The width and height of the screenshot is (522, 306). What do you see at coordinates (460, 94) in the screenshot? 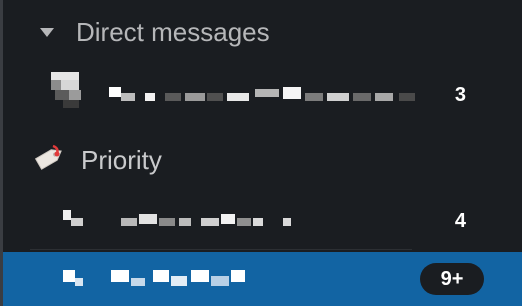
I see `unread-count: 3` at bounding box center [460, 94].